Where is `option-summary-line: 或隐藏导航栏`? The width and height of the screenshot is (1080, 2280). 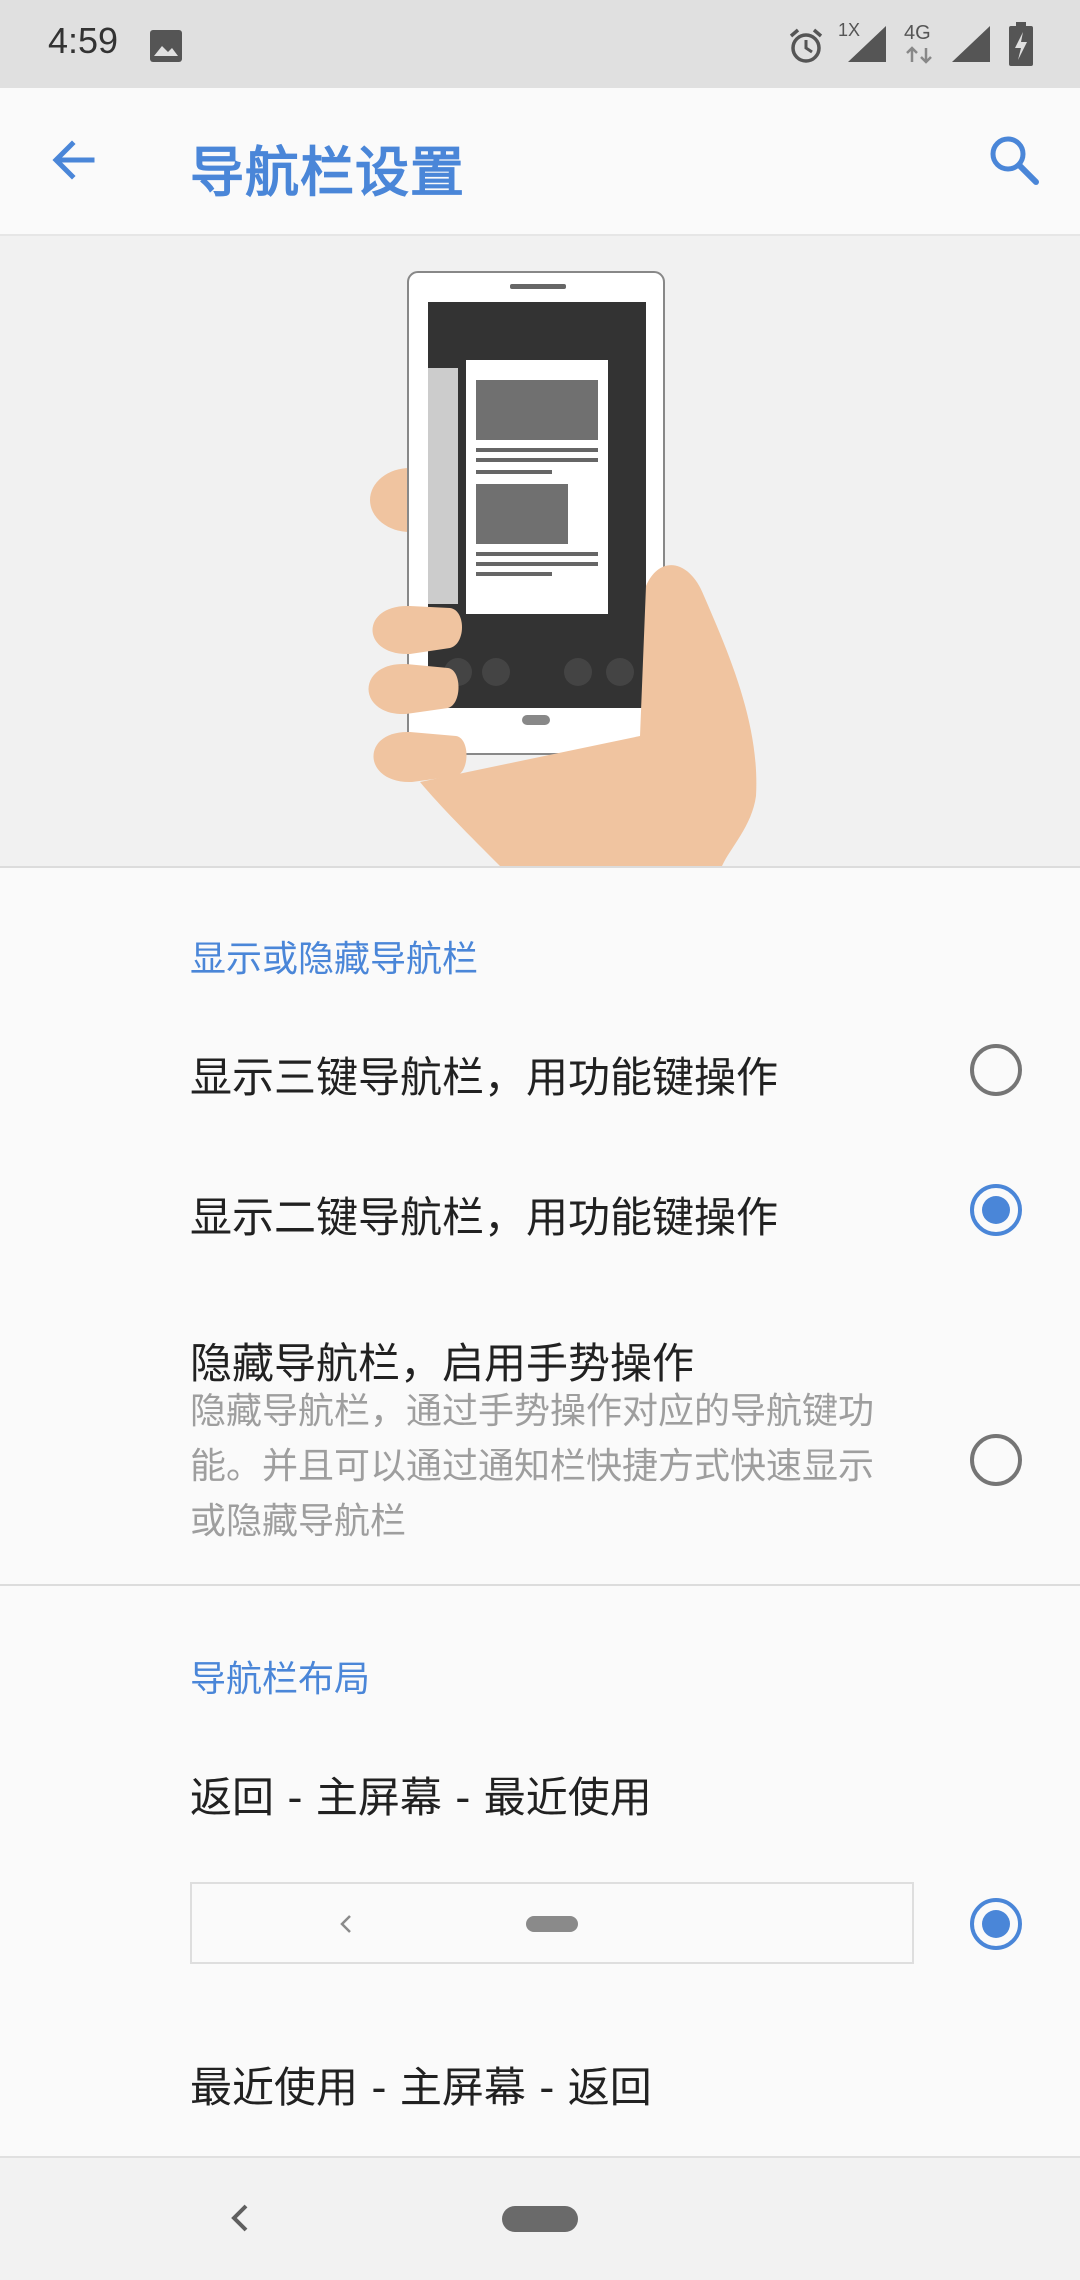 option-summary-line: 或隐藏导航栏 is located at coordinates (298, 1521).